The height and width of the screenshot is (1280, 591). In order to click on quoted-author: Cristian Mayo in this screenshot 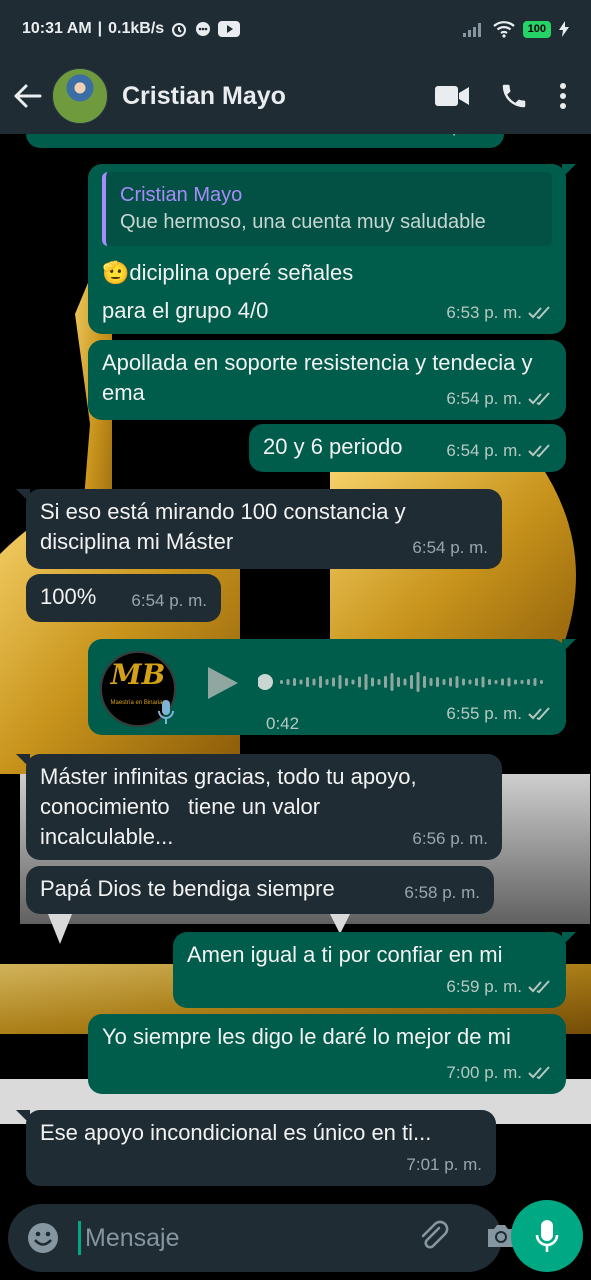, I will do `click(181, 195)`.